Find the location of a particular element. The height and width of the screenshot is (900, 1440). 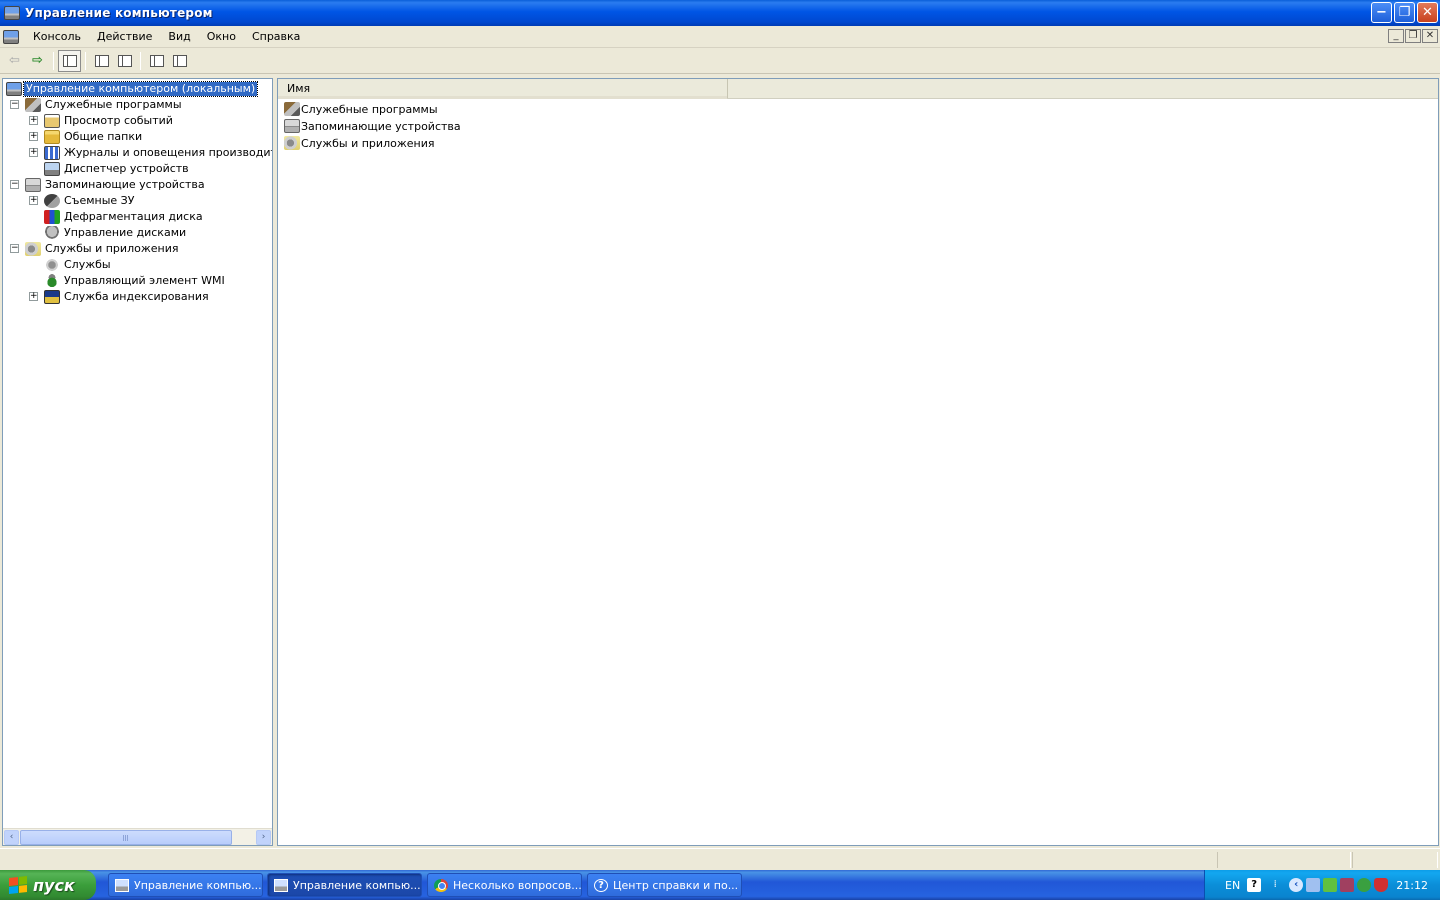

mdi-close-button: ✕ is located at coordinates (1430, 36).